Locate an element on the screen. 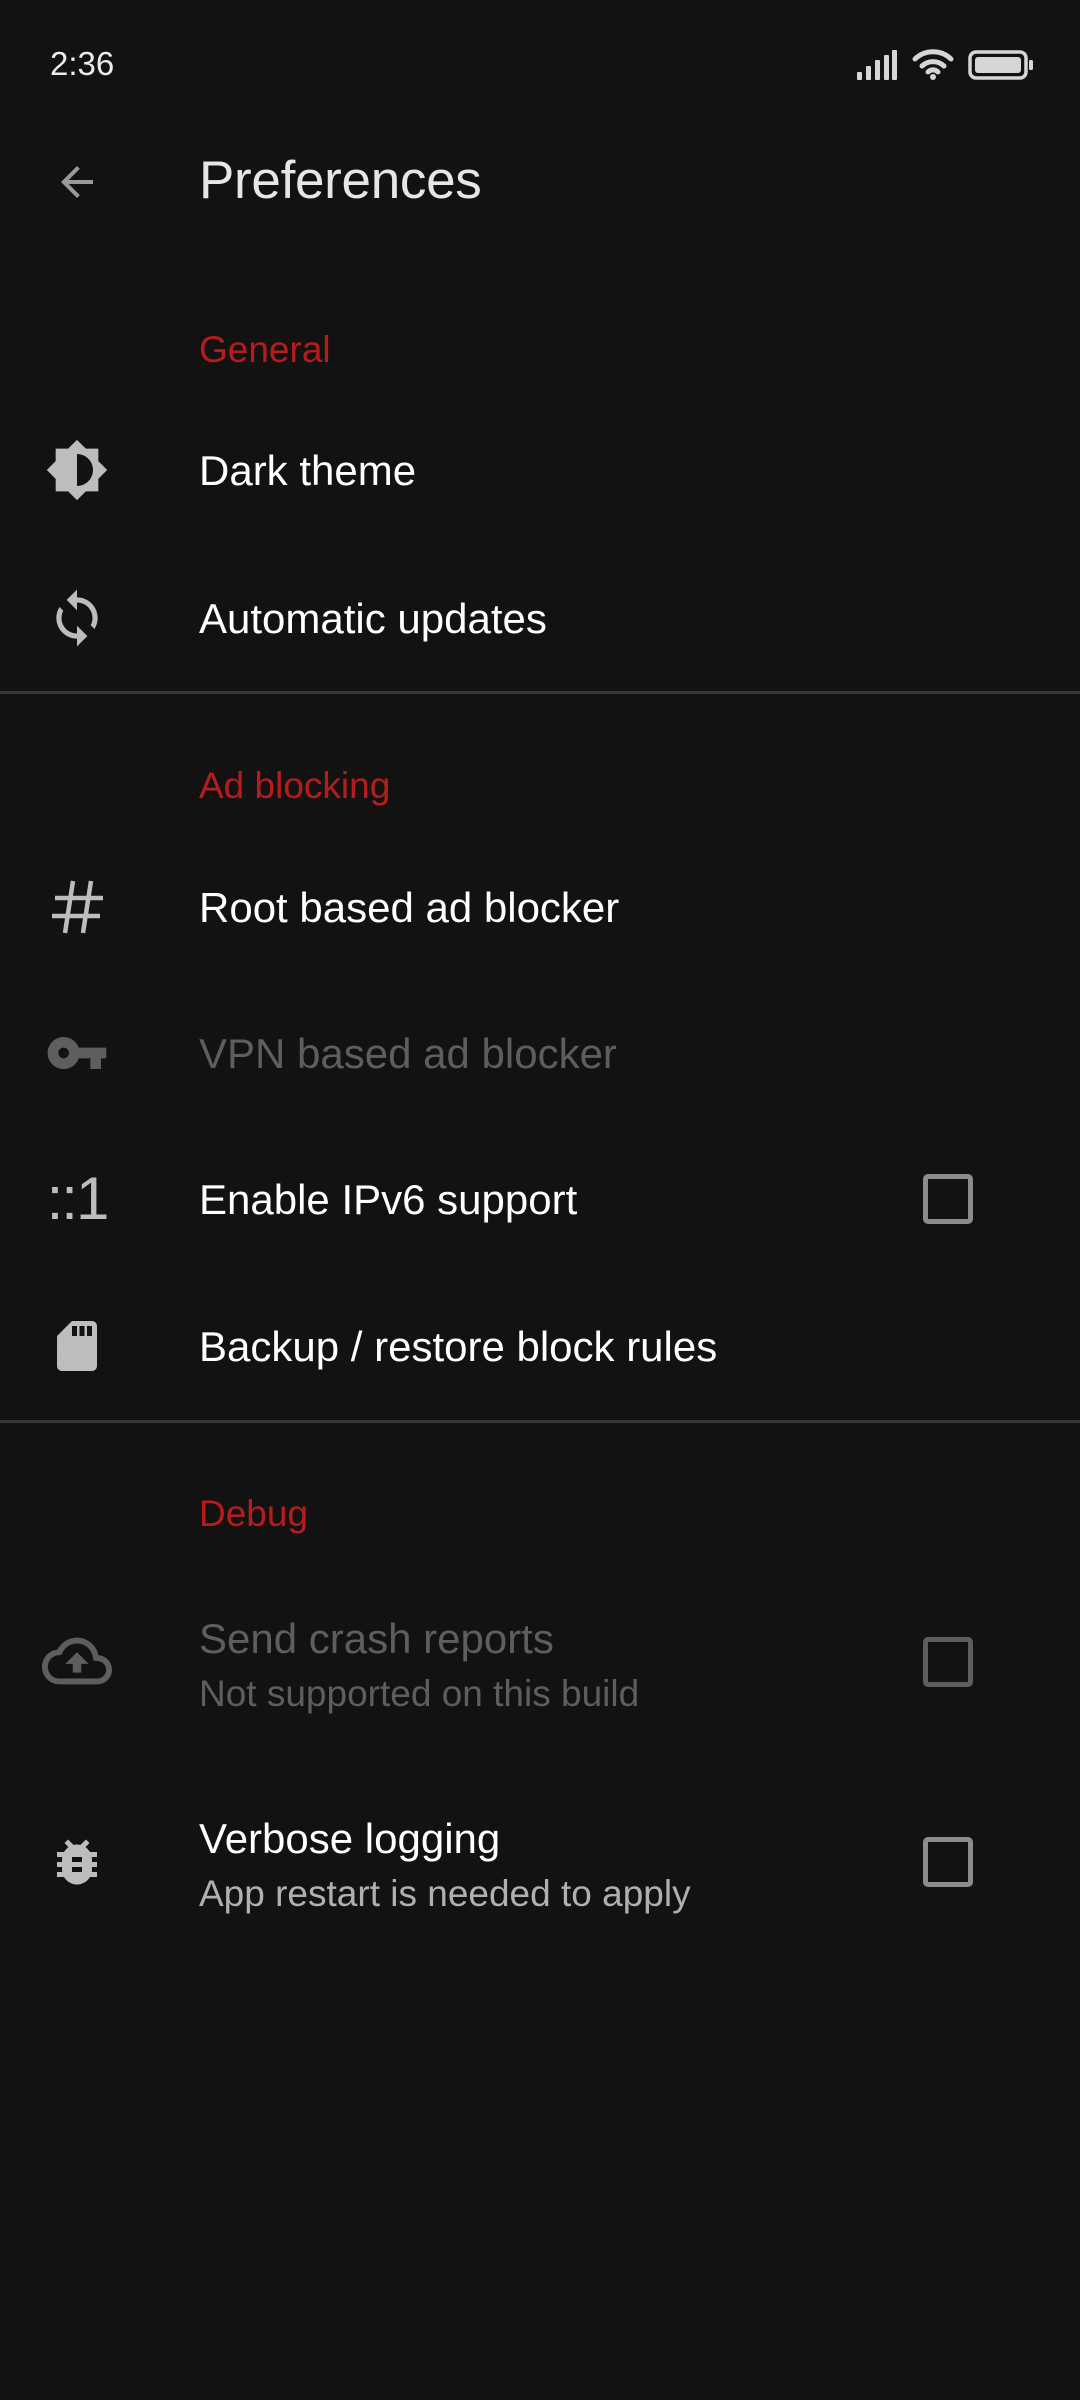 The height and width of the screenshot is (2400, 1080). verbose-logging-checkbox is located at coordinates (948, 1862).